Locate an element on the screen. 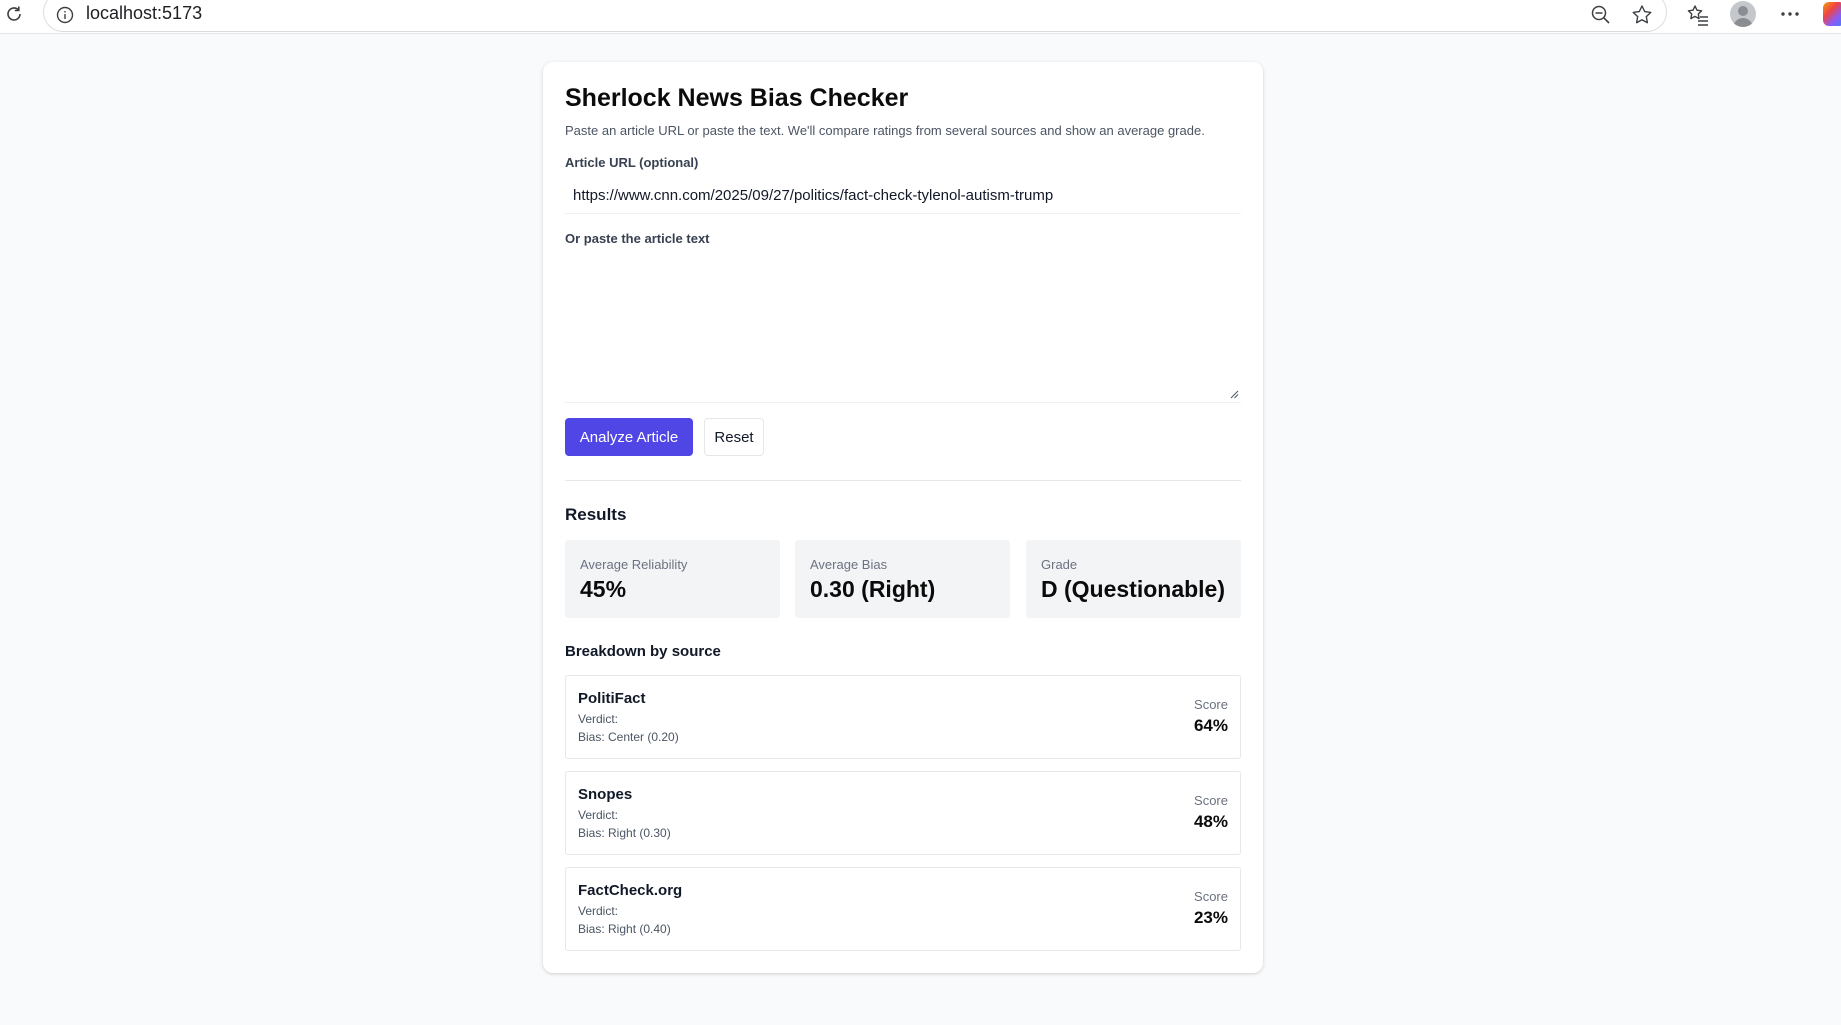  browser-toolbar: localhost:5173 is located at coordinates (920, 17).